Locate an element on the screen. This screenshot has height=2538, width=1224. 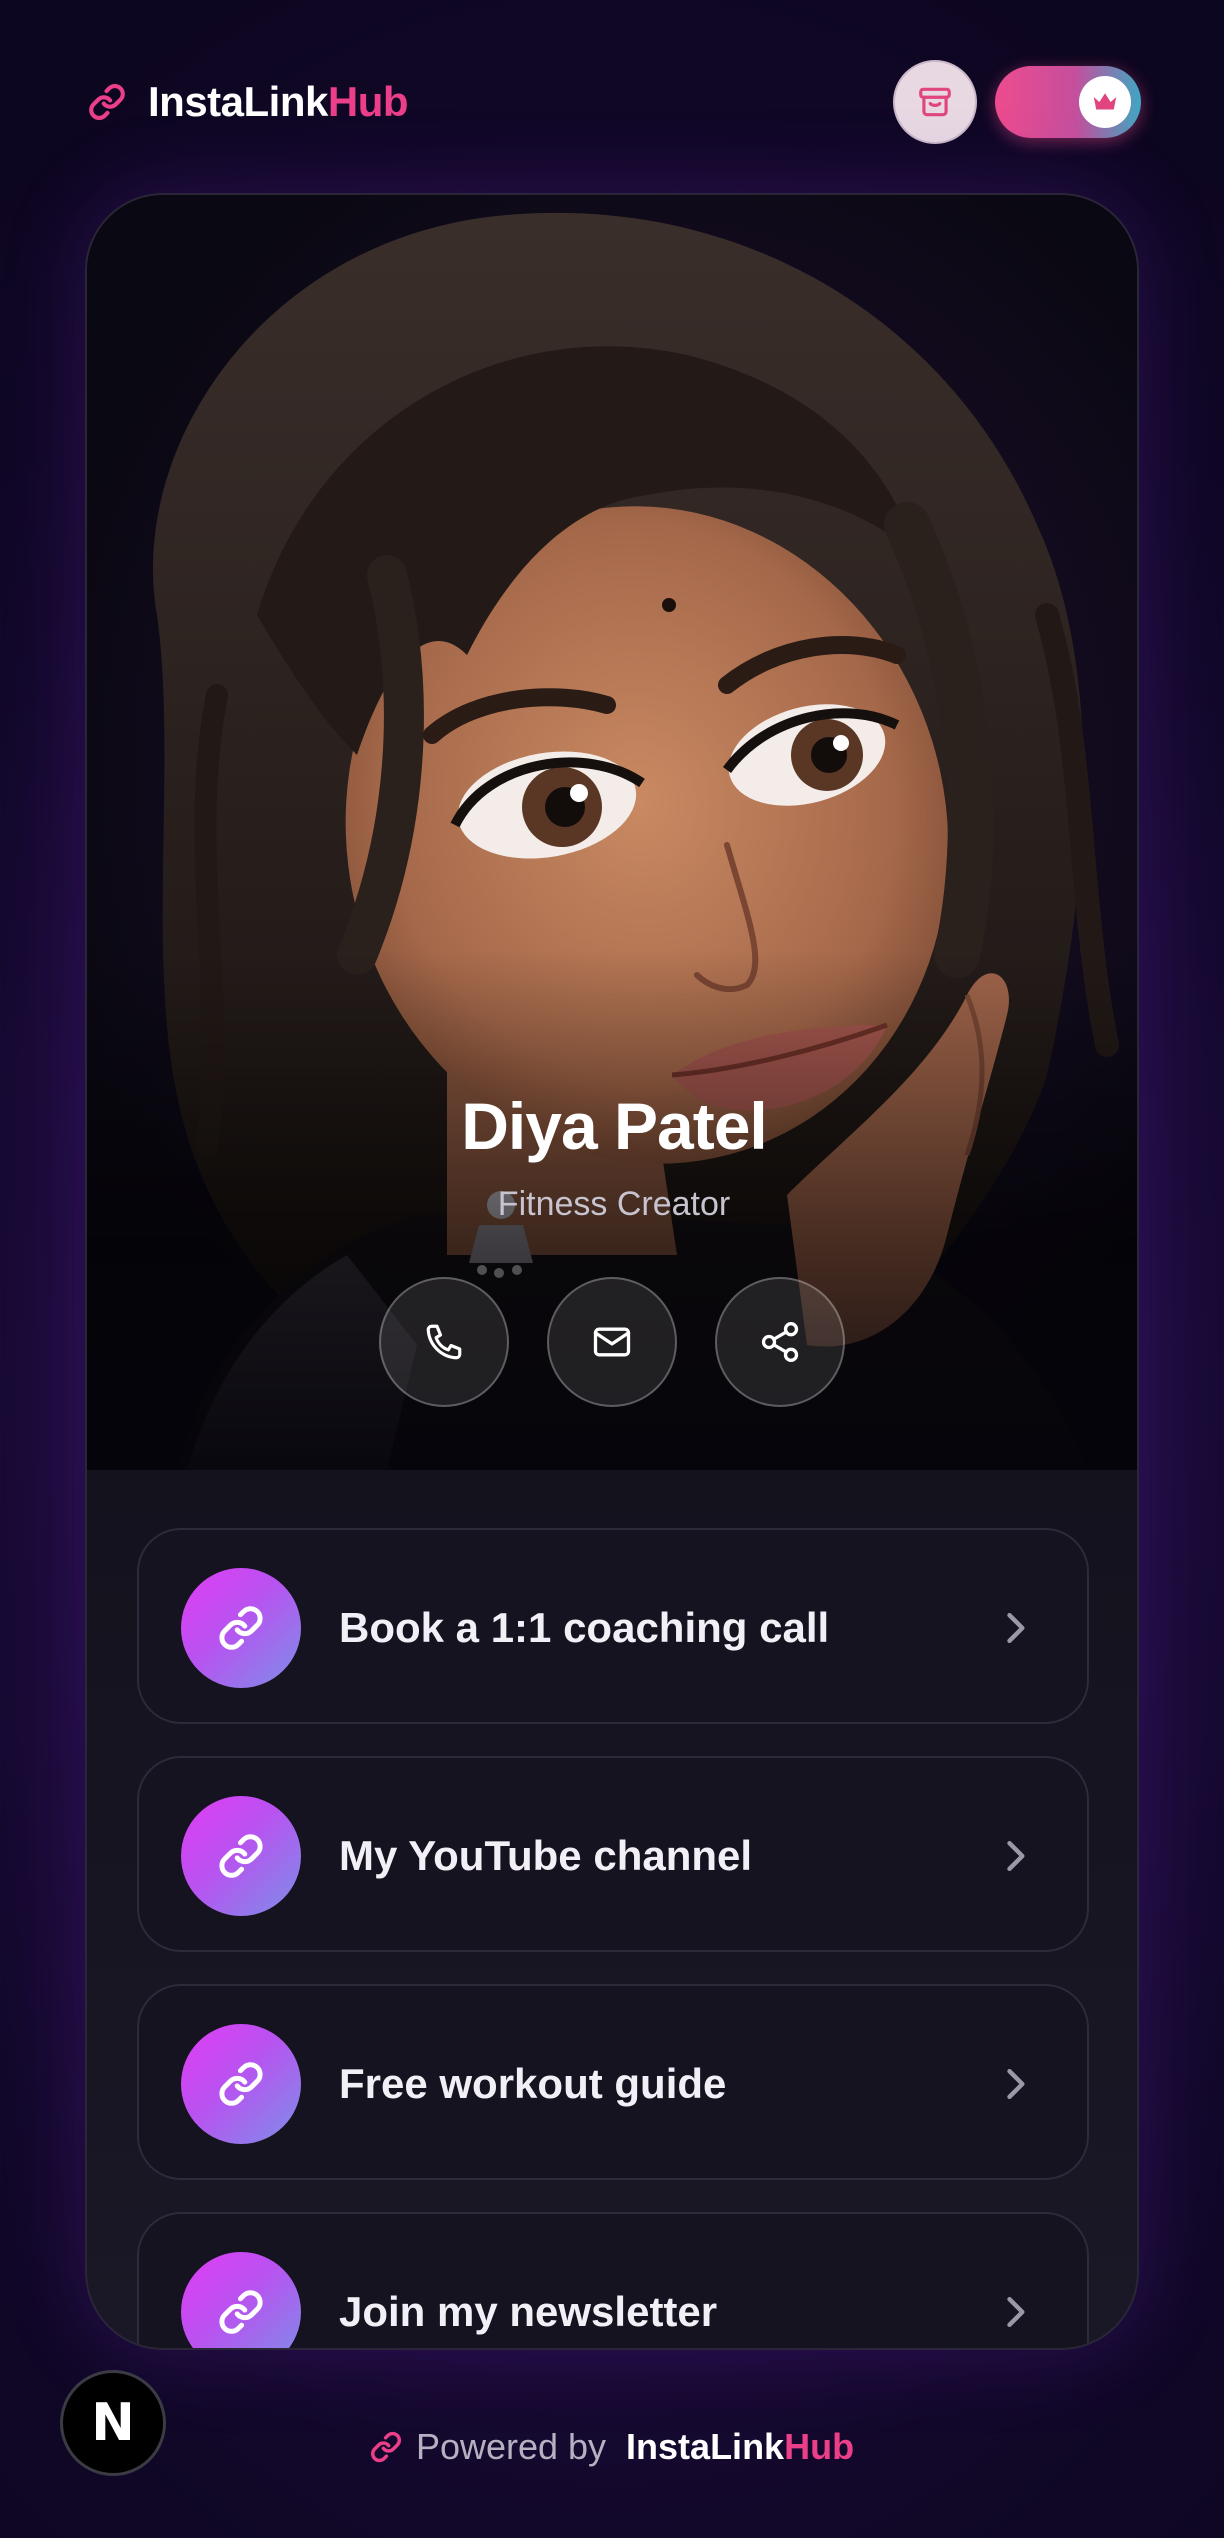
link-item-youtube-channel: My YouTube channel is located at coordinates (613, 1854).